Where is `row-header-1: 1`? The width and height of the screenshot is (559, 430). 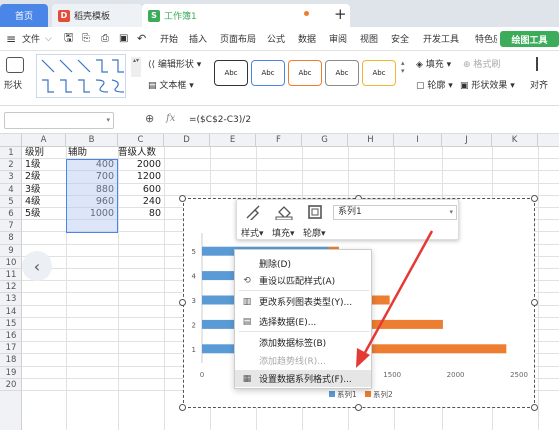 row-header-1: 1 is located at coordinates (11, 153).